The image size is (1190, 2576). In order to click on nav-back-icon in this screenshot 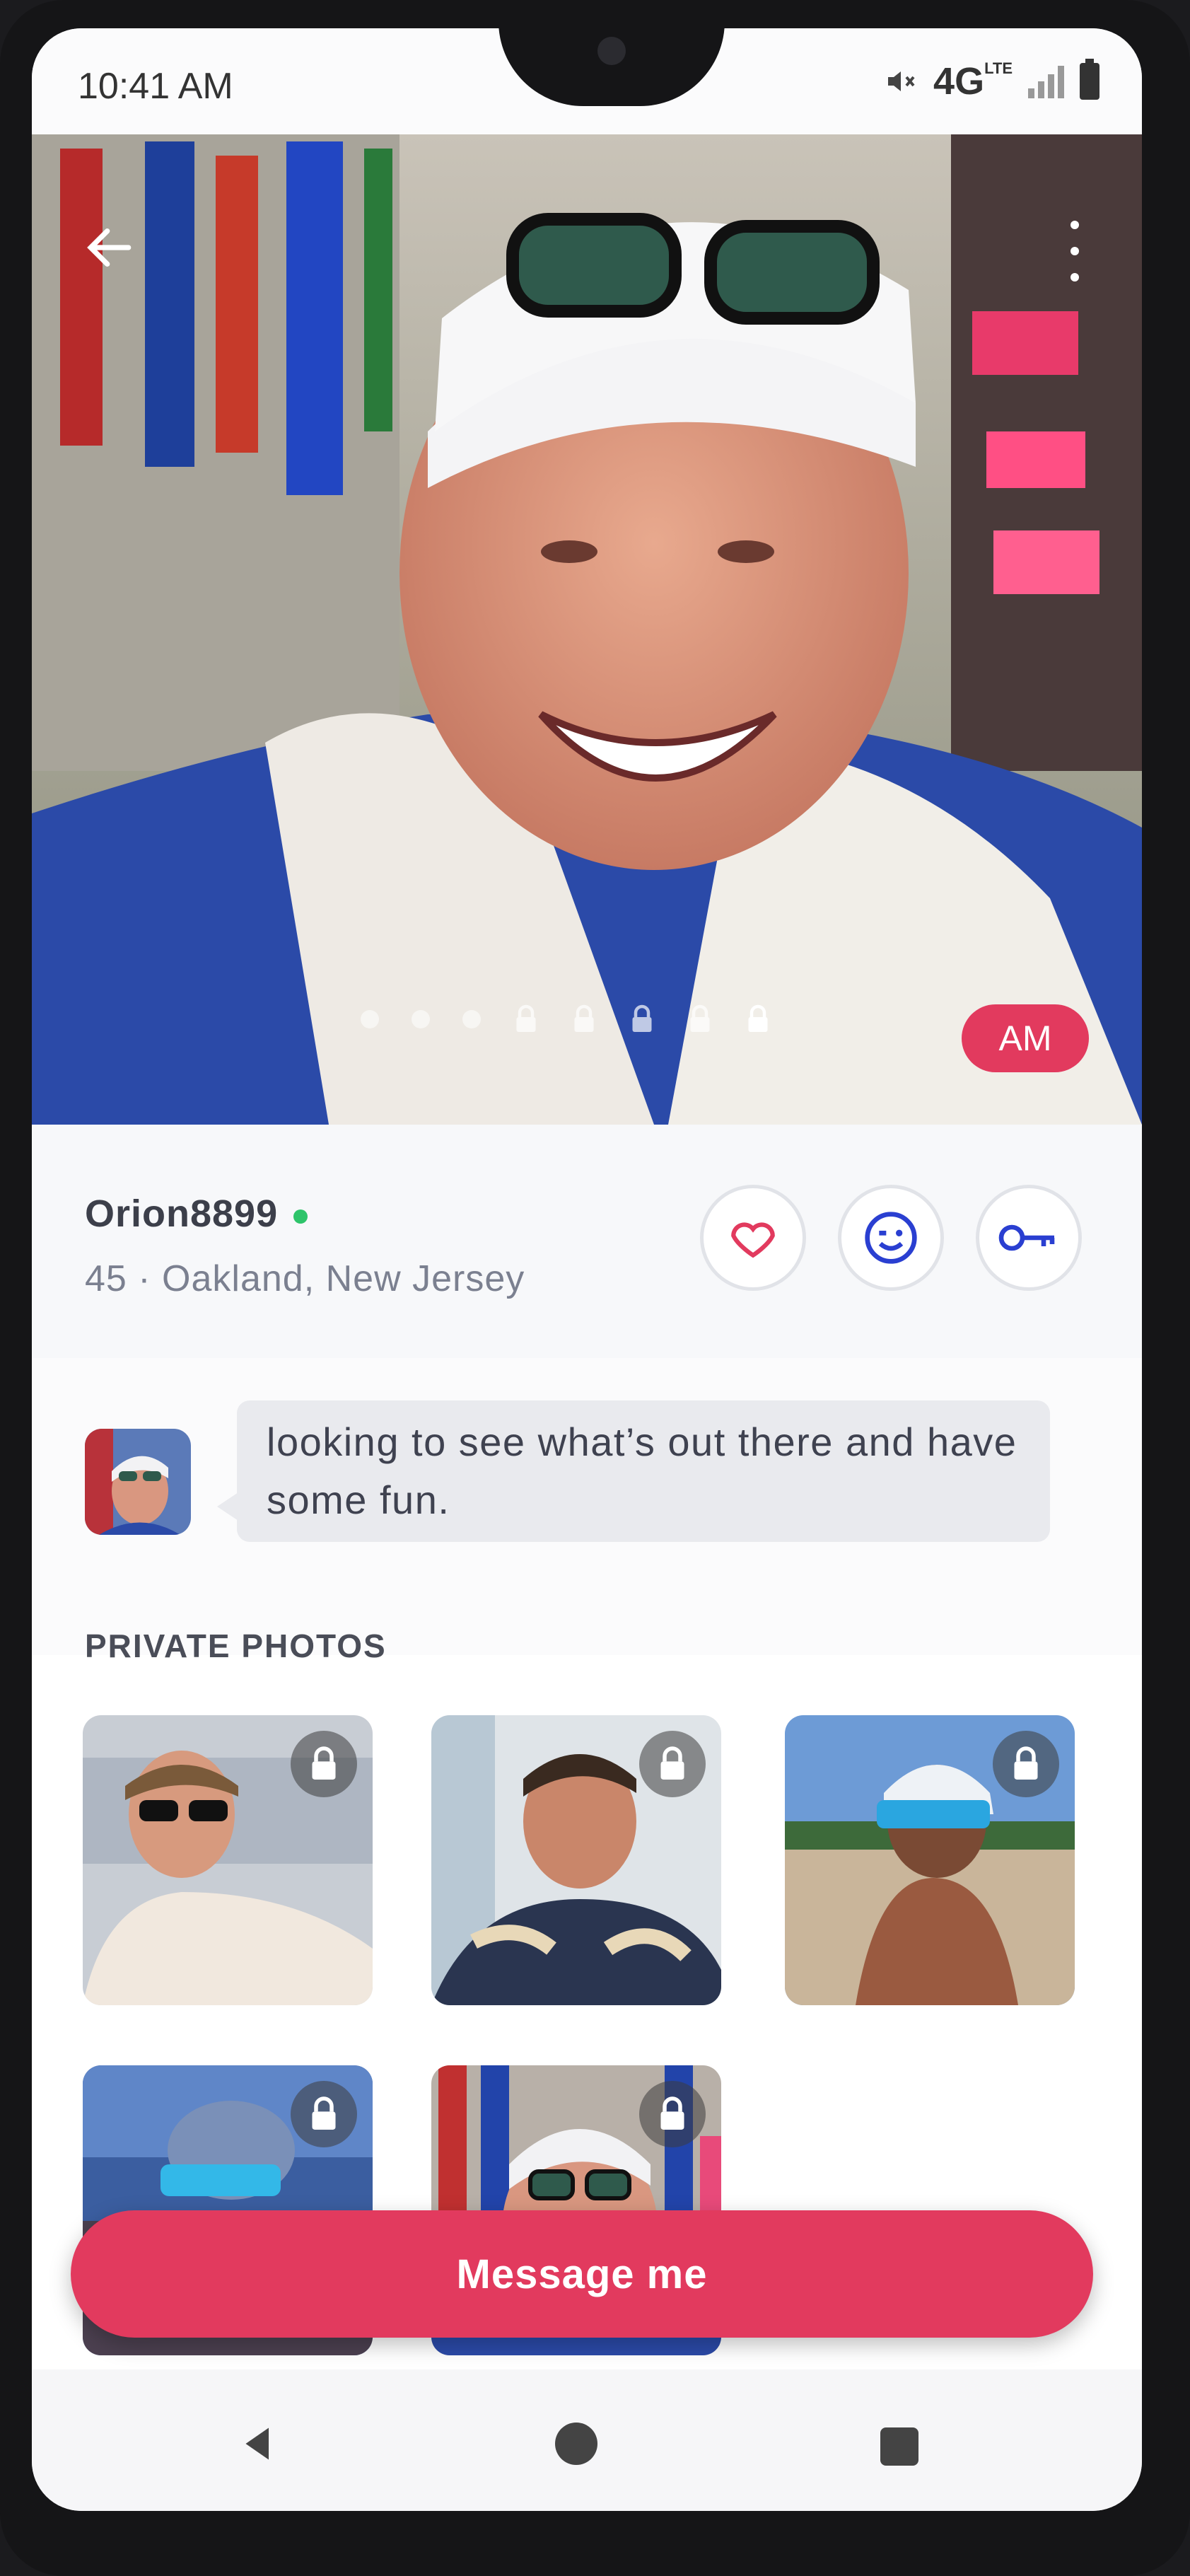, I will do `click(258, 2444)`.